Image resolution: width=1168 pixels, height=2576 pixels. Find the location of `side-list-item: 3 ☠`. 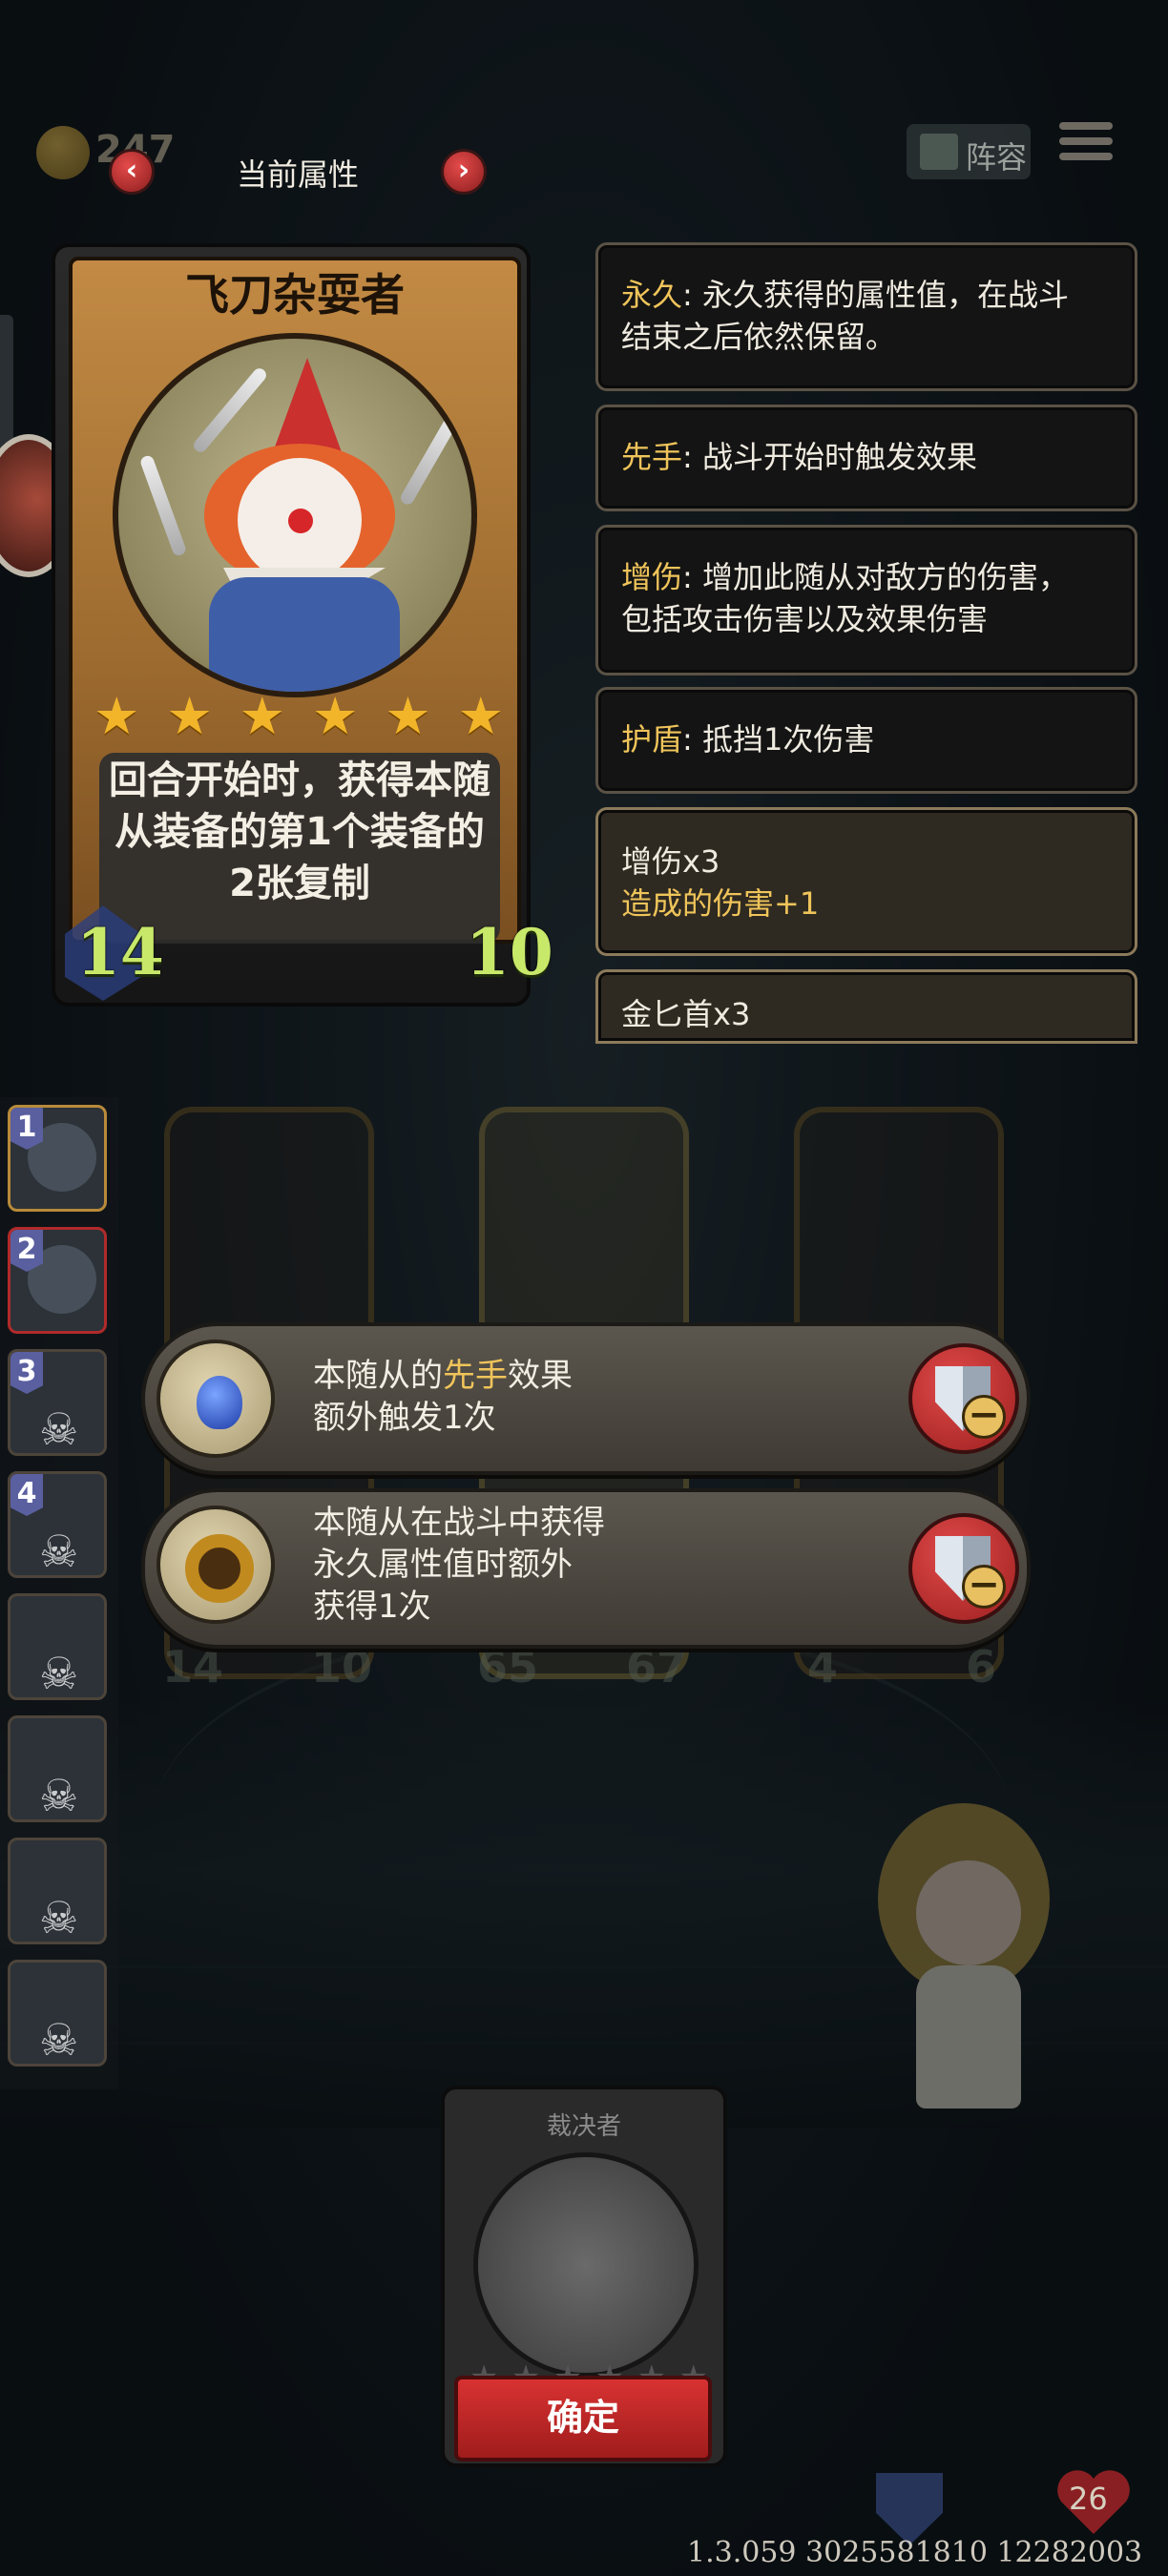

side-list-item: 3 ☠ is located at coordinates (57, 1402).